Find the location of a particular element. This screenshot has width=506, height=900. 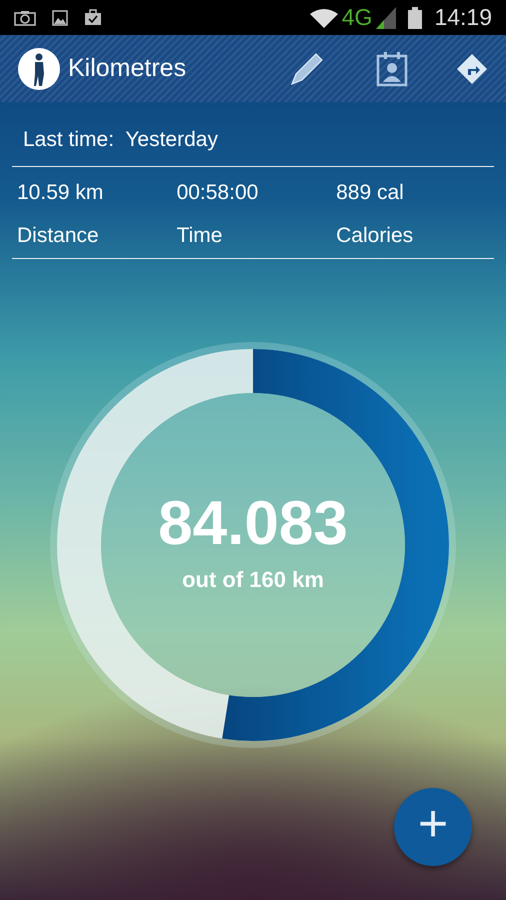

briefcase-icon is located at coordinates (93, 17).